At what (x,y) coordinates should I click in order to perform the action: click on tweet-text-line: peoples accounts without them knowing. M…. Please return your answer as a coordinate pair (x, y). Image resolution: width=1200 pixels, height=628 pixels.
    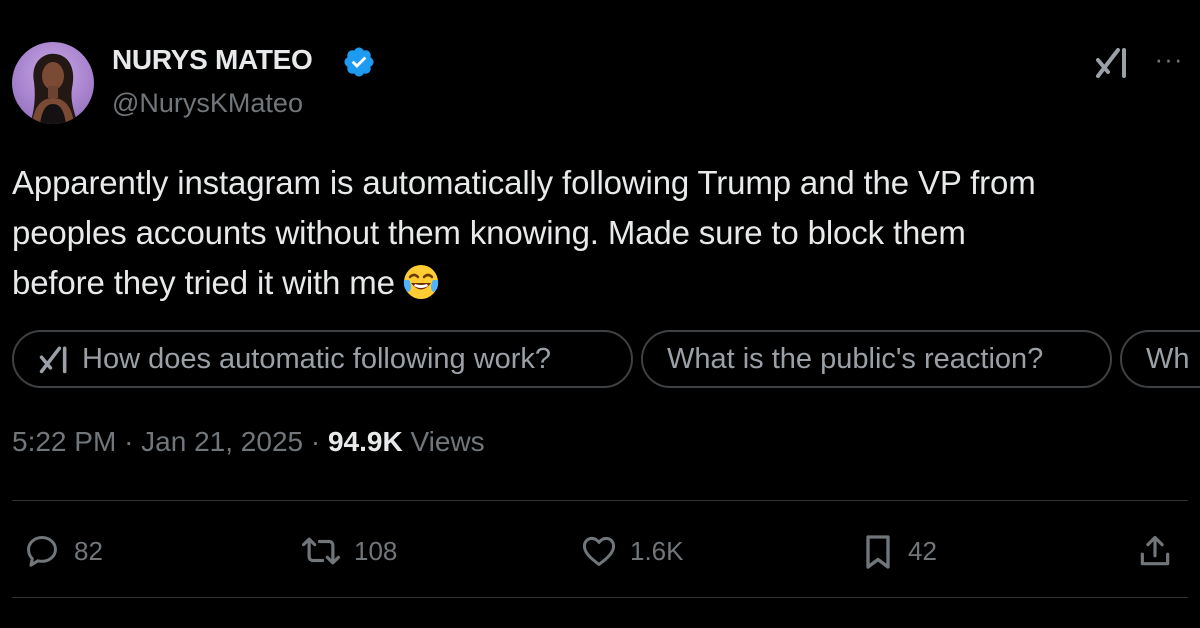
    Looking at the image, I should click on (597, 233).